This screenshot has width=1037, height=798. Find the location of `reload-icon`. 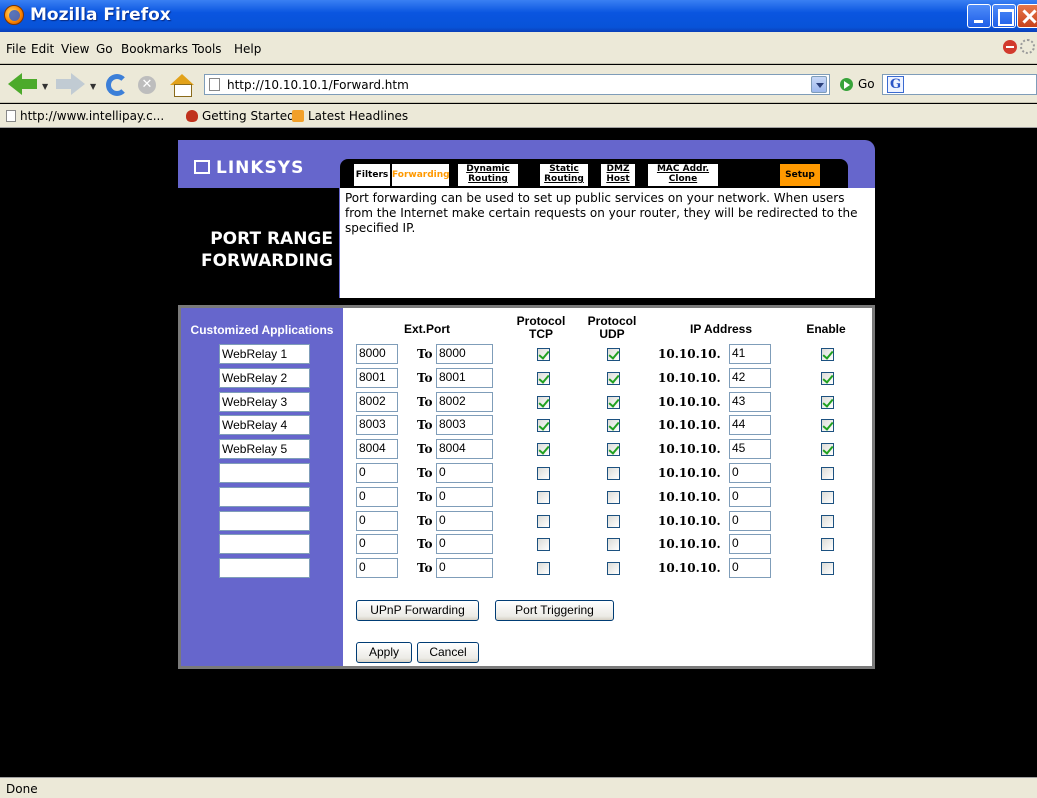

reload-icon is located at coordinates (117, 85).